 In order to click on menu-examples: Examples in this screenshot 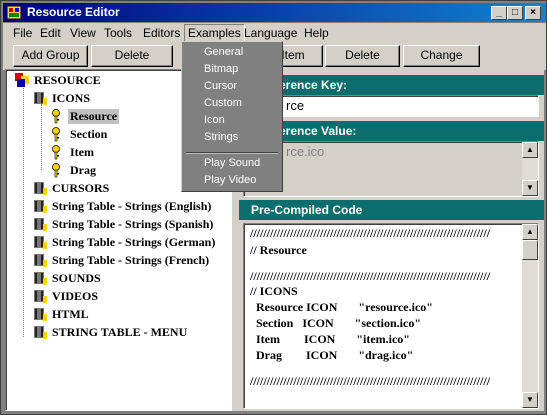, I will do `click(214, 33)`.